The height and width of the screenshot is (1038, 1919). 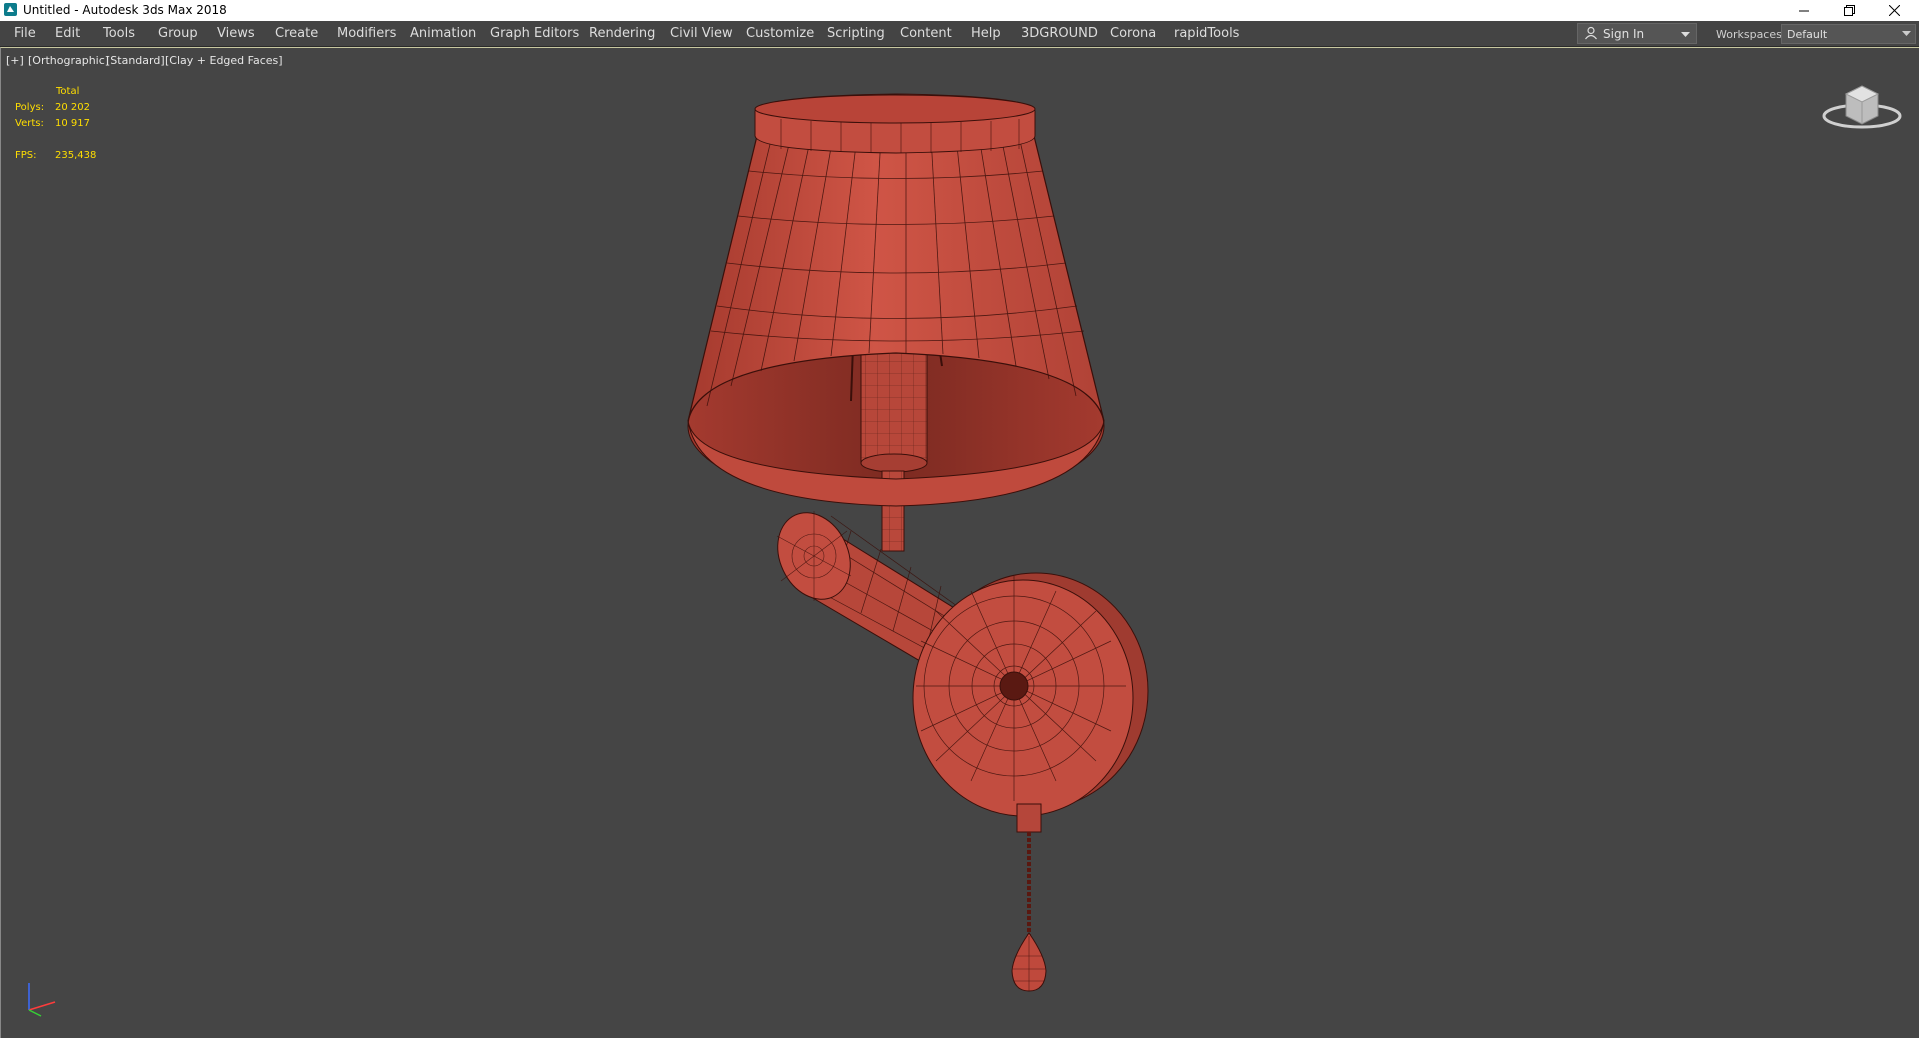 What do you see at coordinates (366, 33) in the screenshot?
I see `menu-modifiers: Modifiers` at bounding box center [366, 33].